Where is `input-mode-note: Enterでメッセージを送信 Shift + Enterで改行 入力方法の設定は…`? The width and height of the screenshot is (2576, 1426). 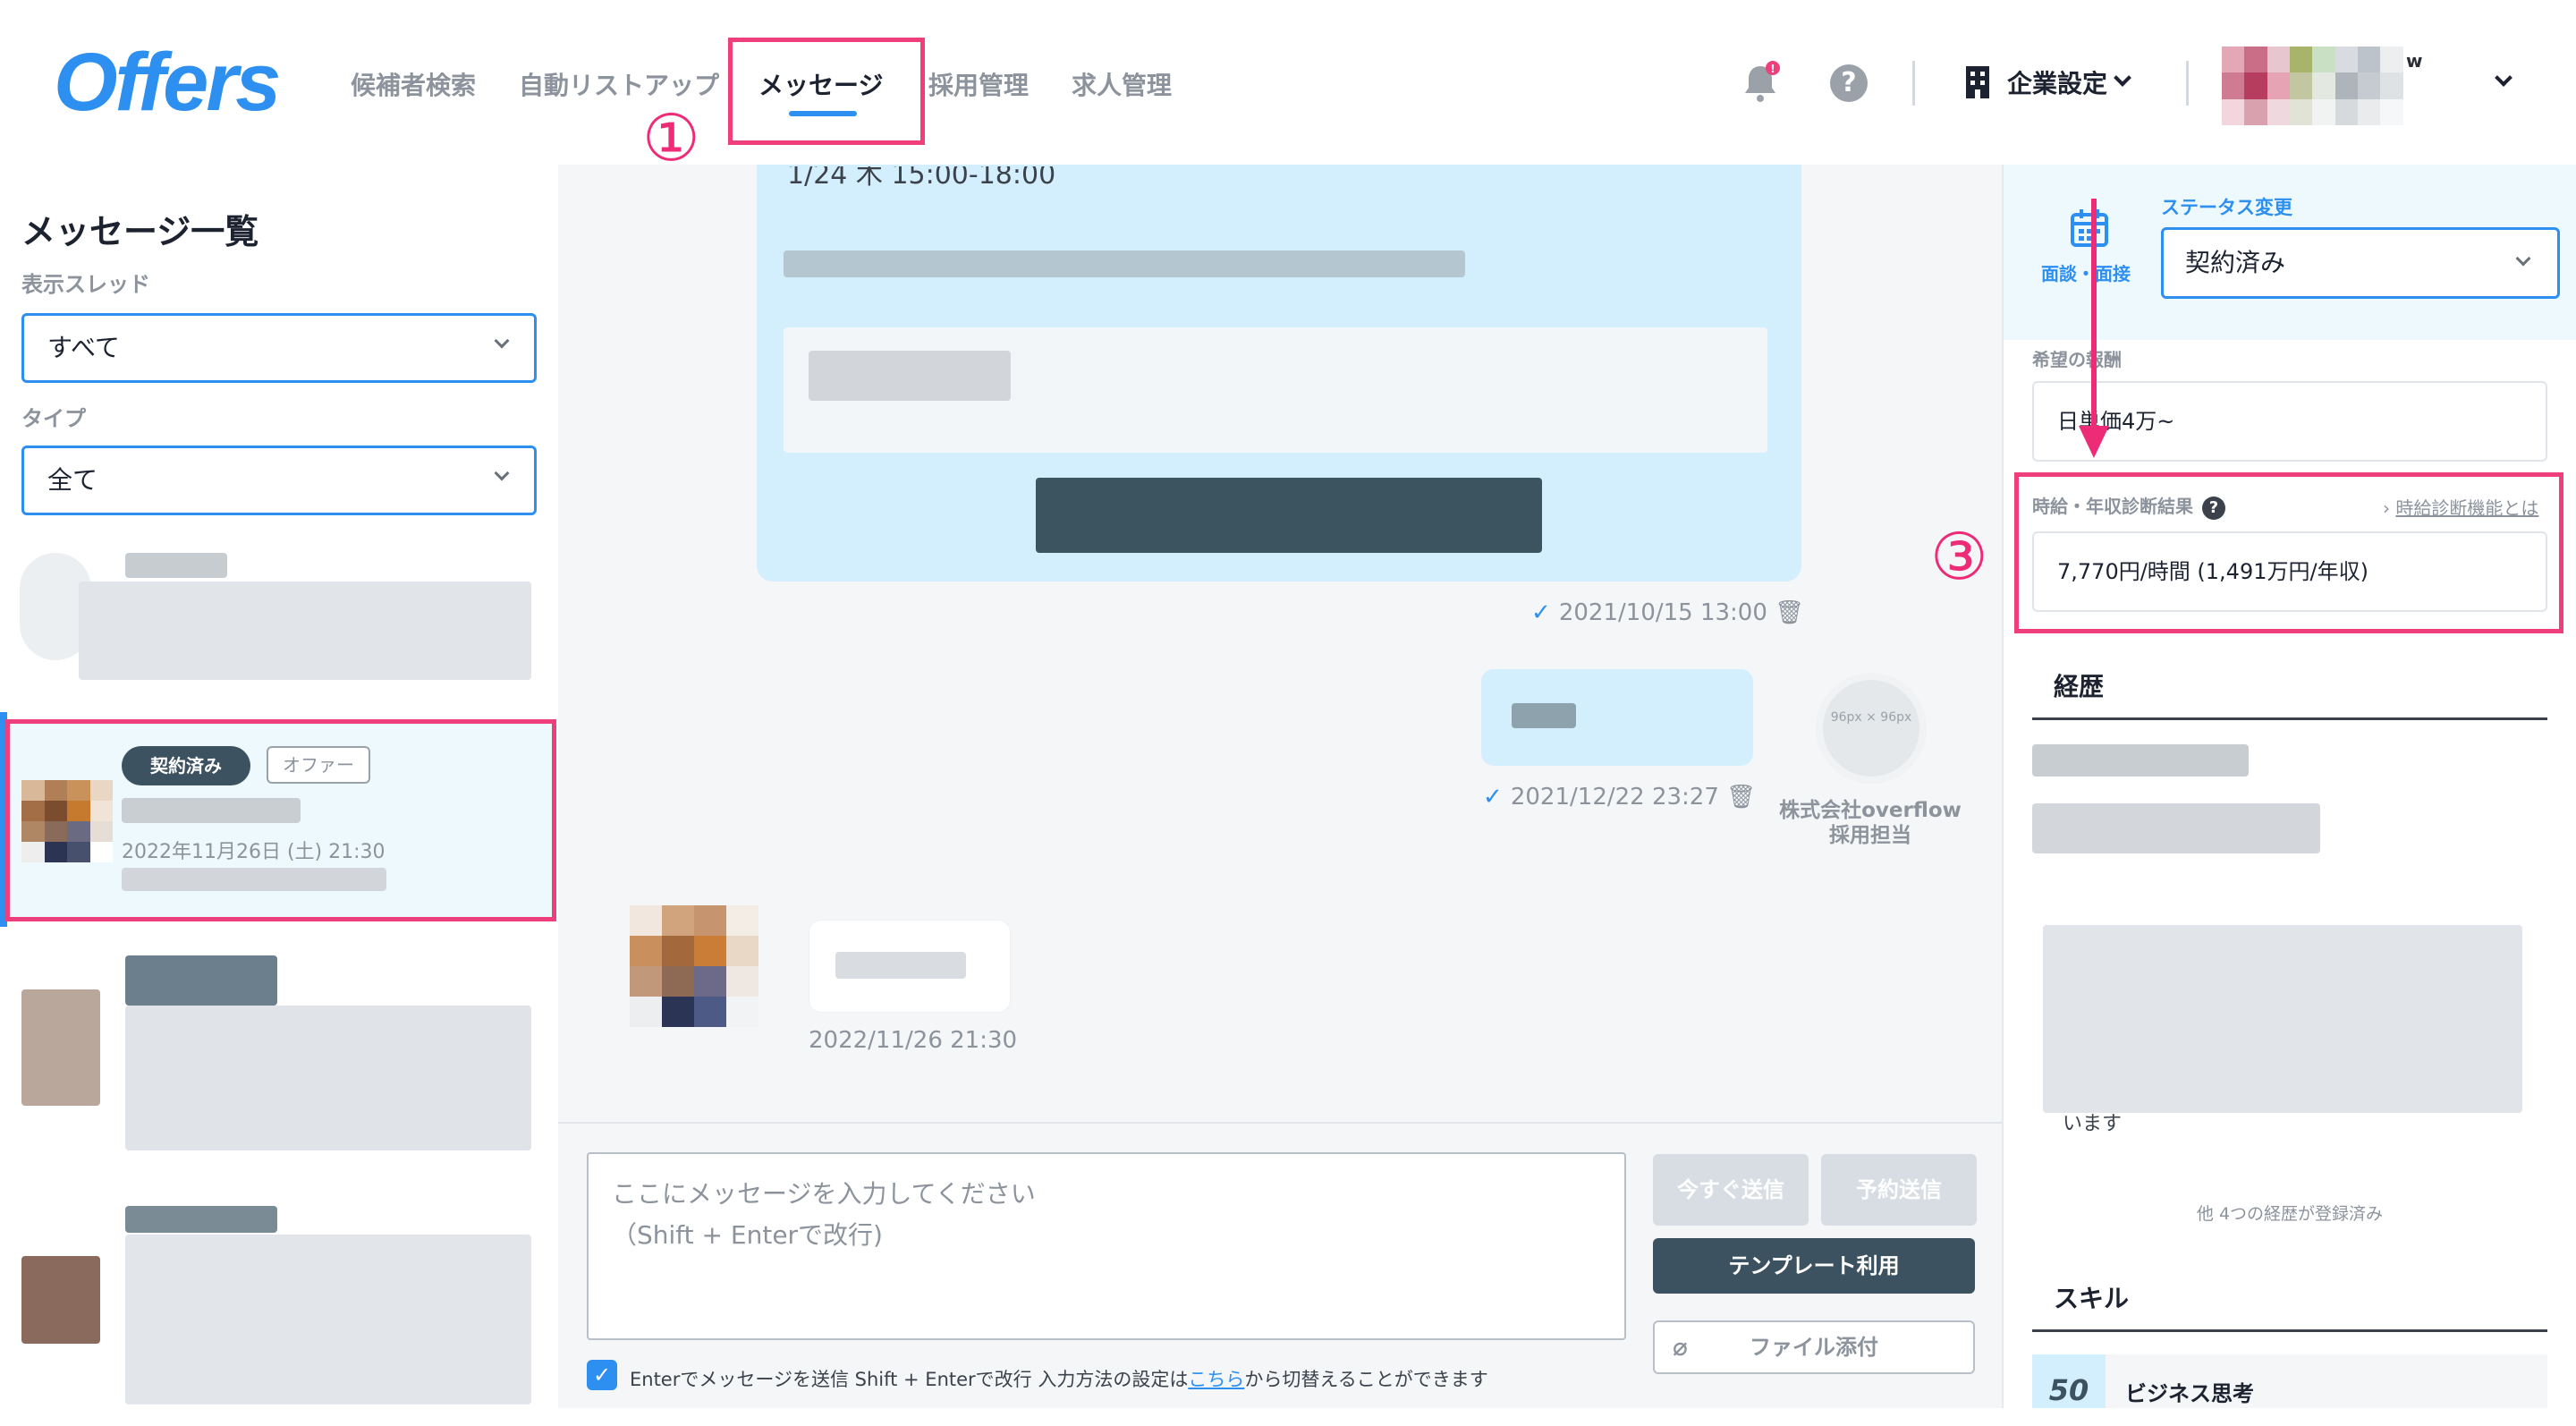 input-mode-note: Enterでメッセージを送信 Shift + Enterで改行 入力方法の設定は… is located at coordinates (1059, 1378).